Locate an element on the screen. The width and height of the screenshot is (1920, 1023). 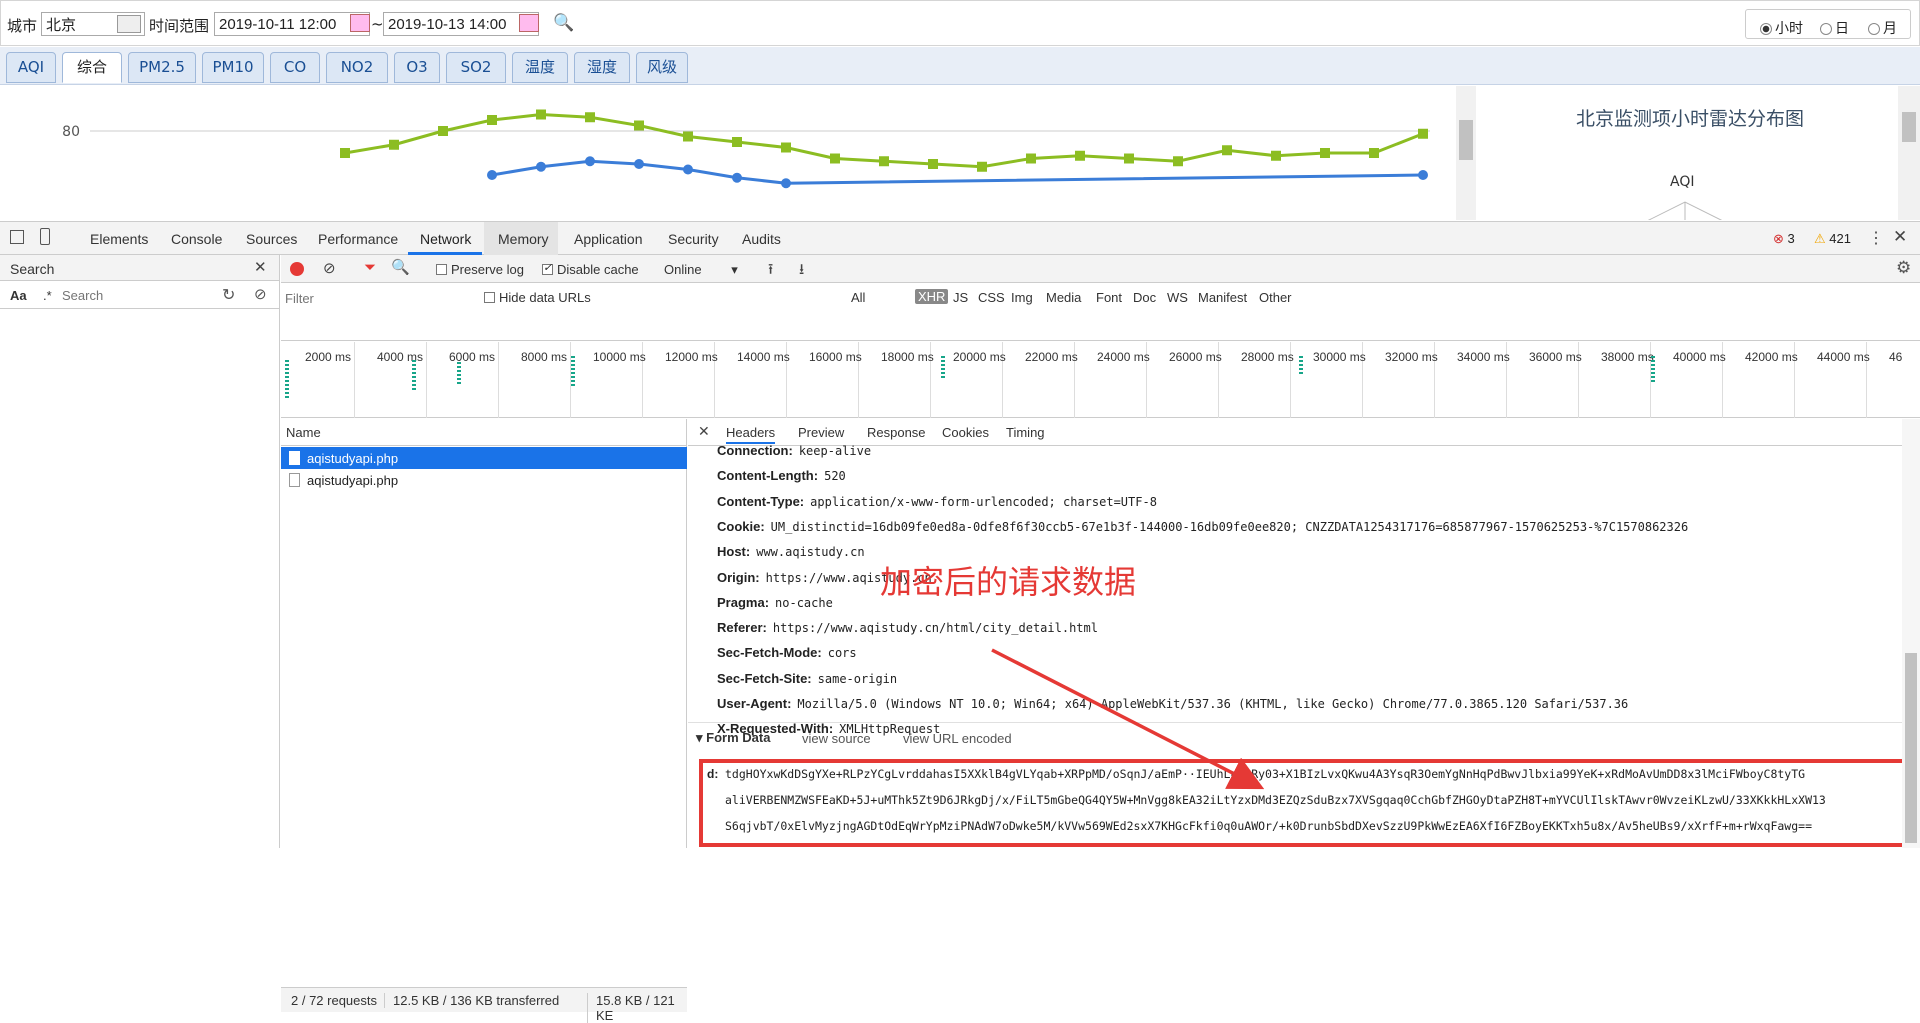
inspect-icon is located at coordinates (17, 237).